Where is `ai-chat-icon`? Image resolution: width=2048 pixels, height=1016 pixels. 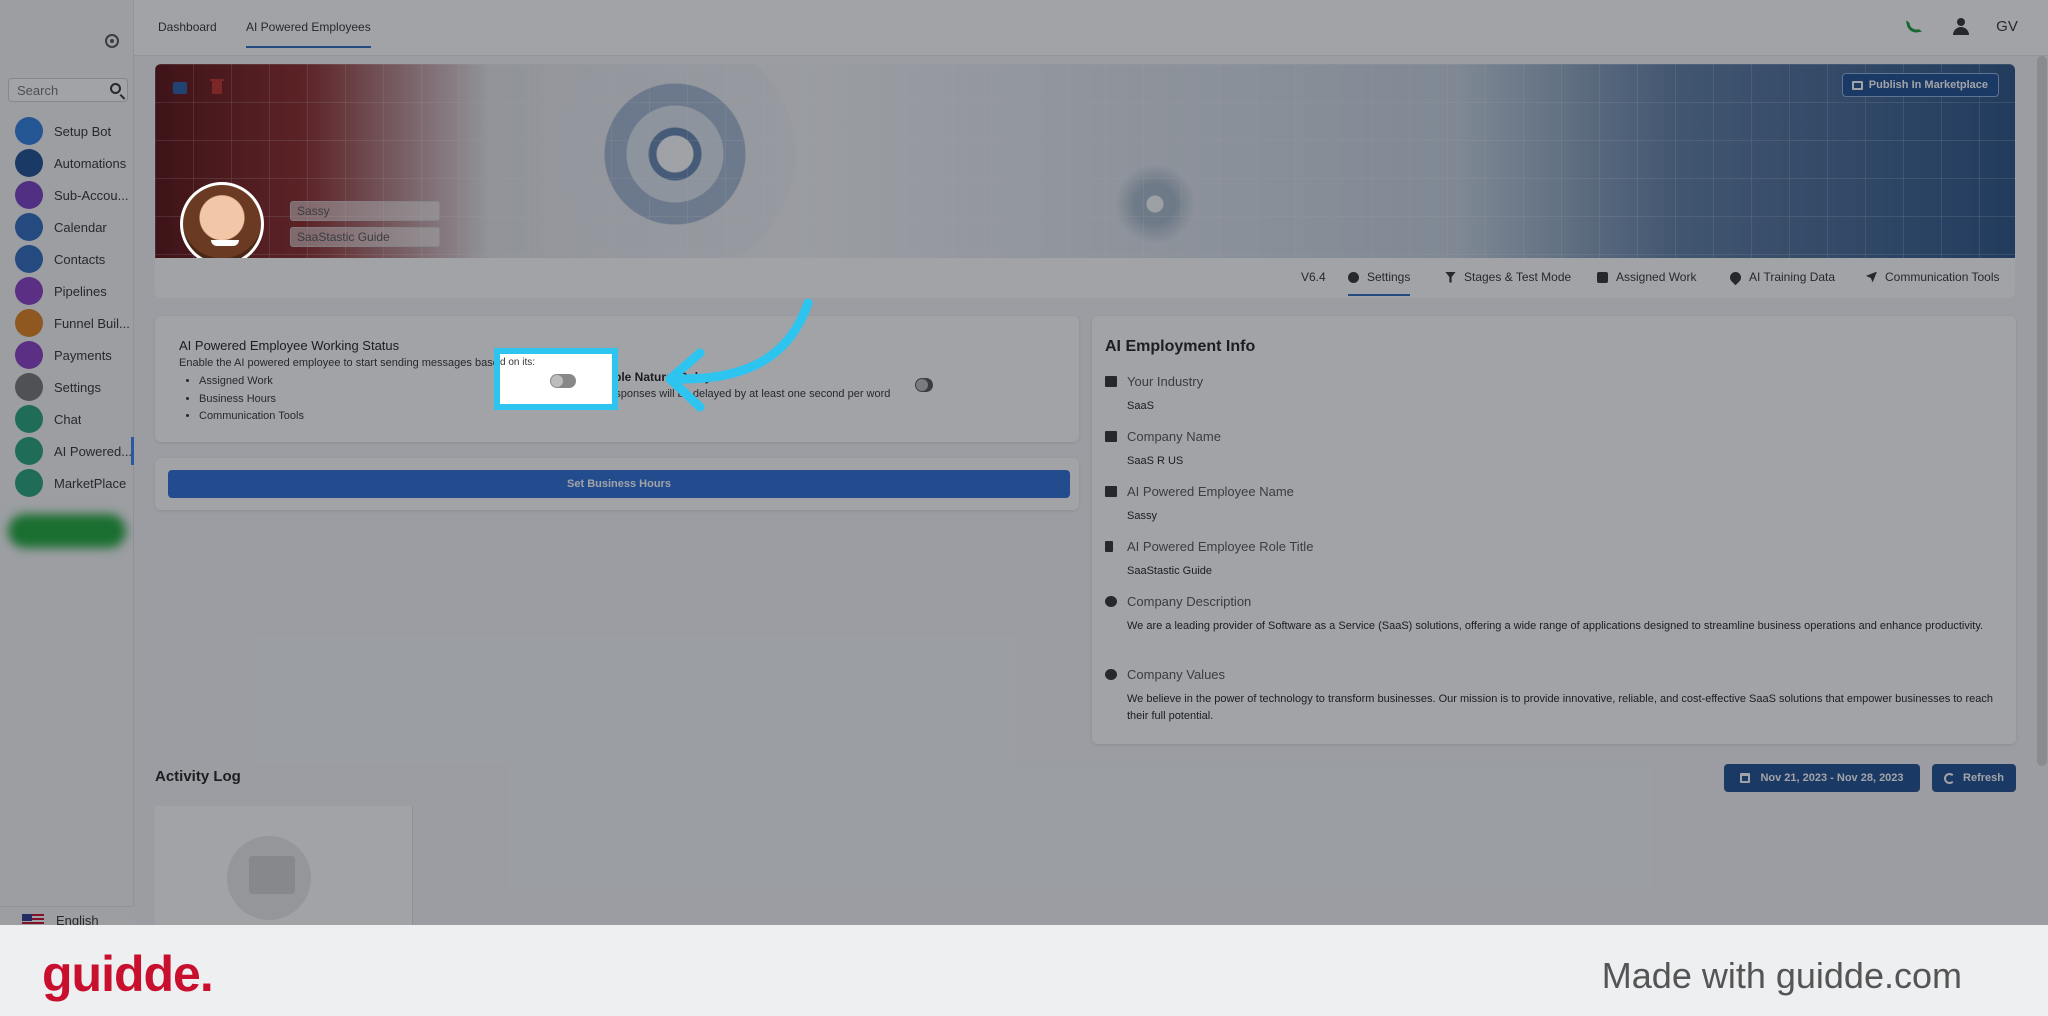 ai-chat-icon is located at coordinates (29, 451).